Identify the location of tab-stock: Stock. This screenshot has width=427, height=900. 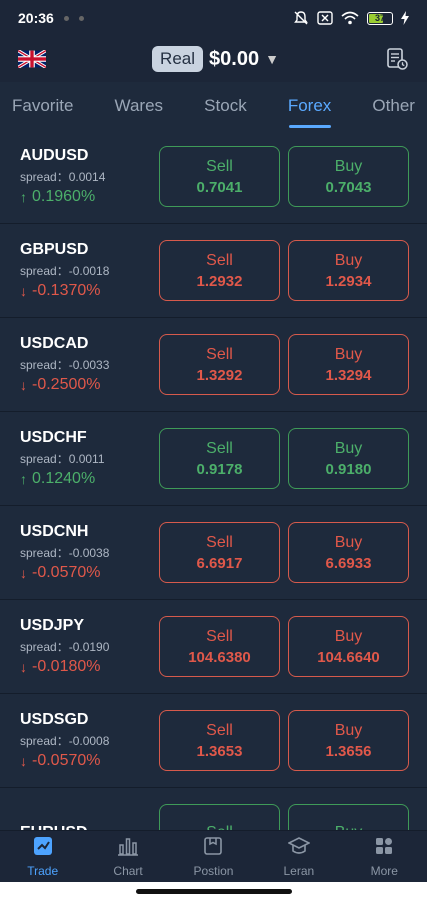
(225, 106).